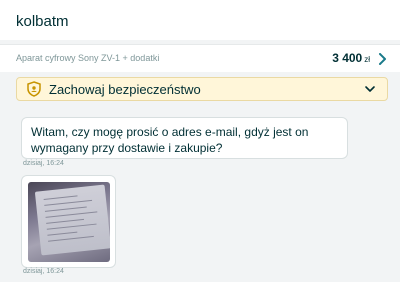 Image resolution: width=400 pixels, height=282 pixels. Describe the element at coordinates (347, 58) in the screenshot. I see `price-value: 3 400` at that location.